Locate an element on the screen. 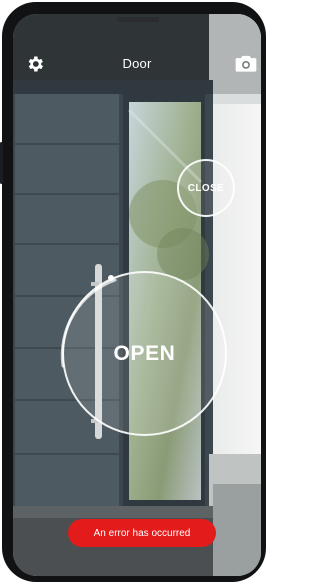  top-bar: Door is located at coordinates (137, 64).